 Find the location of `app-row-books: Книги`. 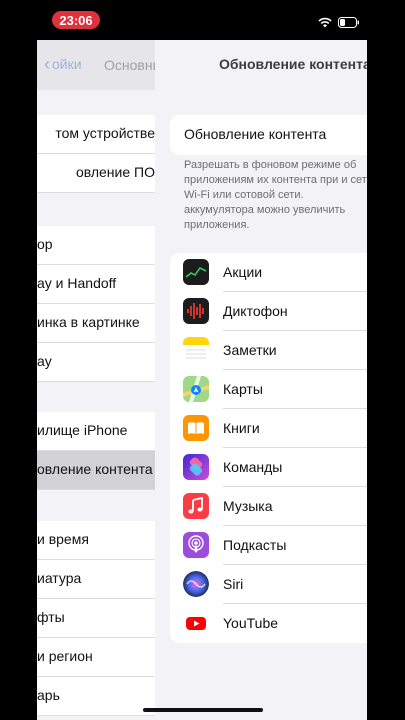

app-row-books: Книги is located at coordinates (268, 428).